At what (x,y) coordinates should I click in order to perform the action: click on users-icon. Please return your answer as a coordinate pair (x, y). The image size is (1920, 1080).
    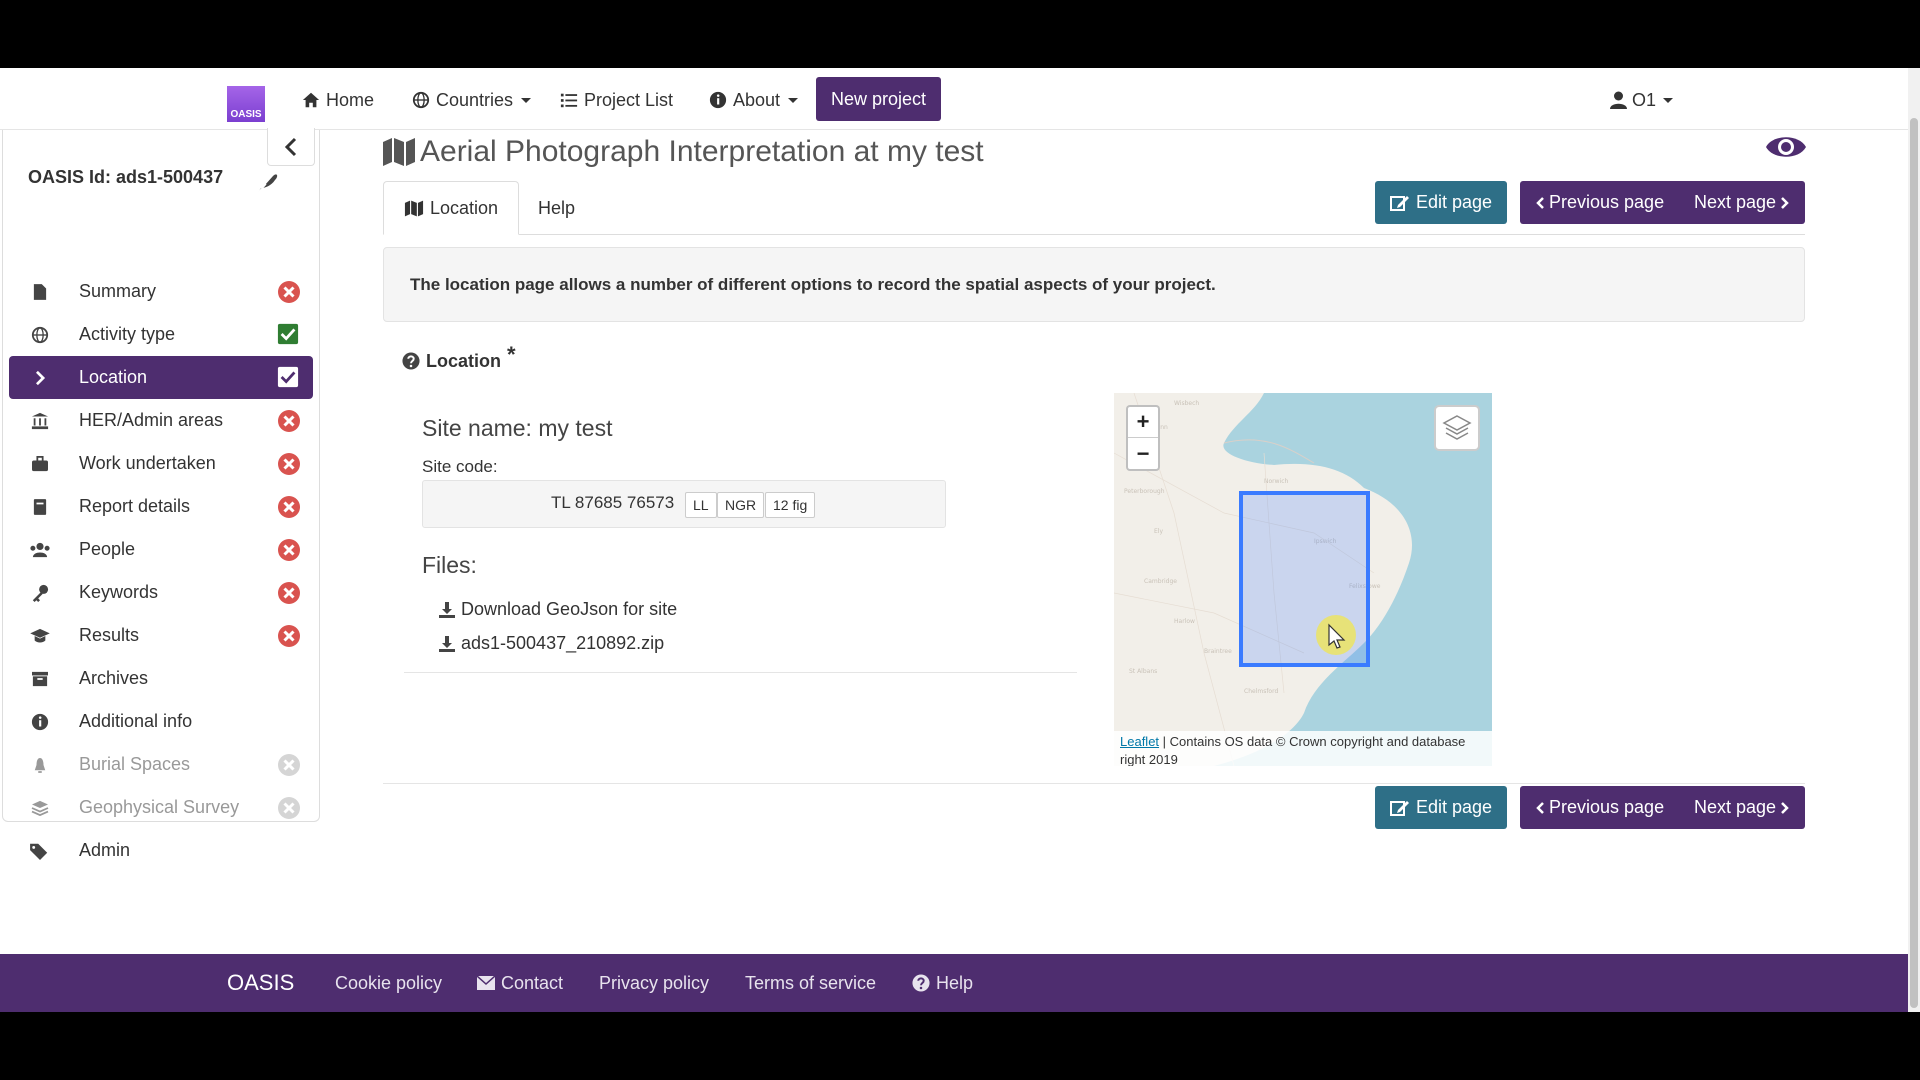
    Looking at the image, I should click on (40, 550).